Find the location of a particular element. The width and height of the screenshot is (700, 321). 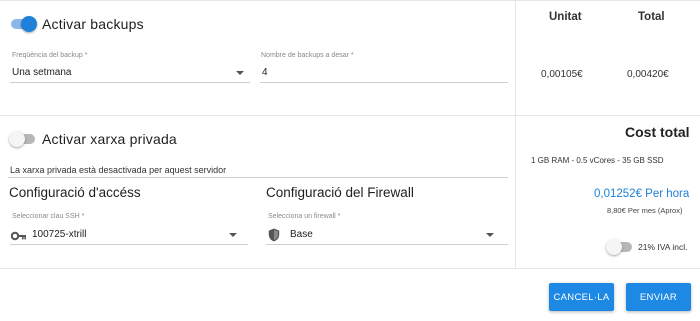

unit-column-header: Unitat is located at coordinates (565, 17).